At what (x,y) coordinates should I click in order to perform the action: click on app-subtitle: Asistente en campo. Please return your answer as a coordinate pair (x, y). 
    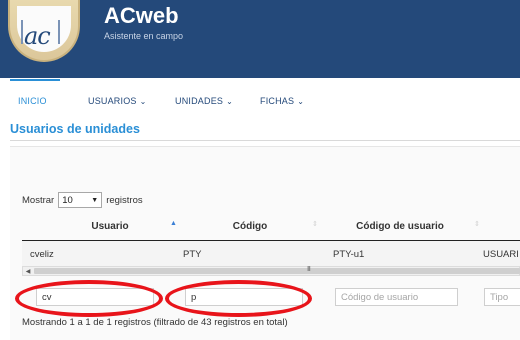
    Looking at the image, I should click on (144, 36).